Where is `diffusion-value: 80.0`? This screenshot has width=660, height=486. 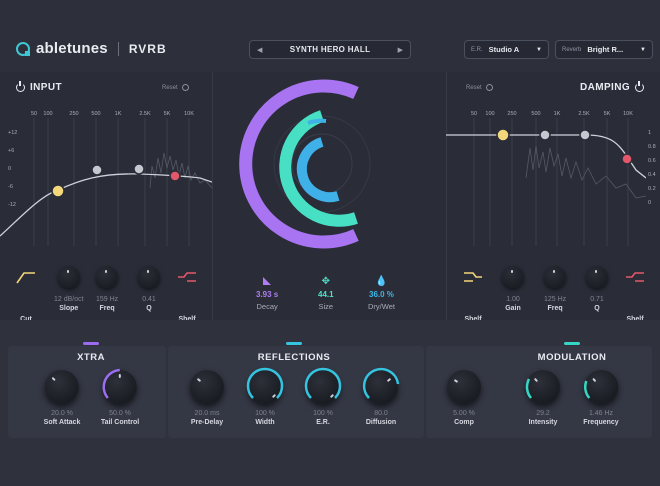
diffusion-value: 80.0 is located at coordinates (381, 413).